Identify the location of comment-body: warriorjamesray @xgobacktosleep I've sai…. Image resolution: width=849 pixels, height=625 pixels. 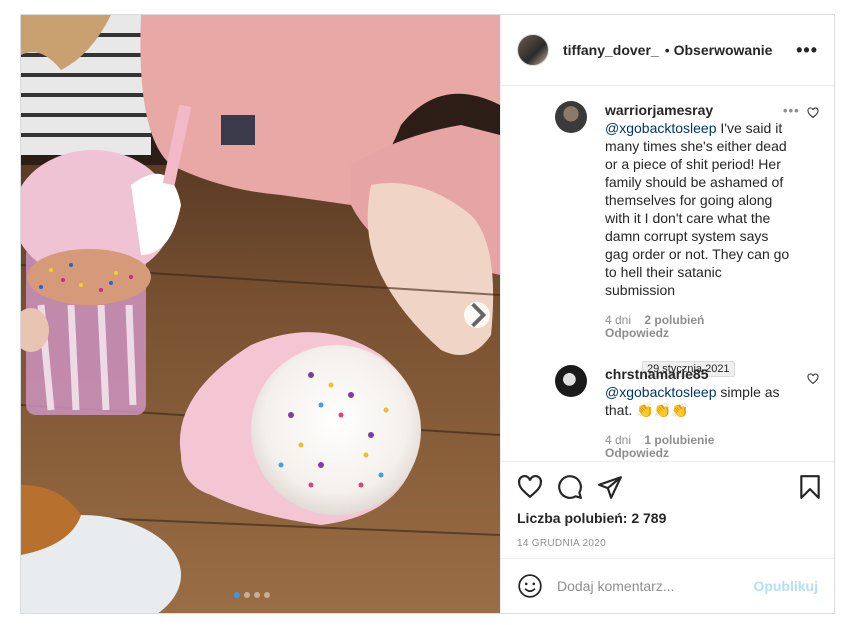
(698, 220).